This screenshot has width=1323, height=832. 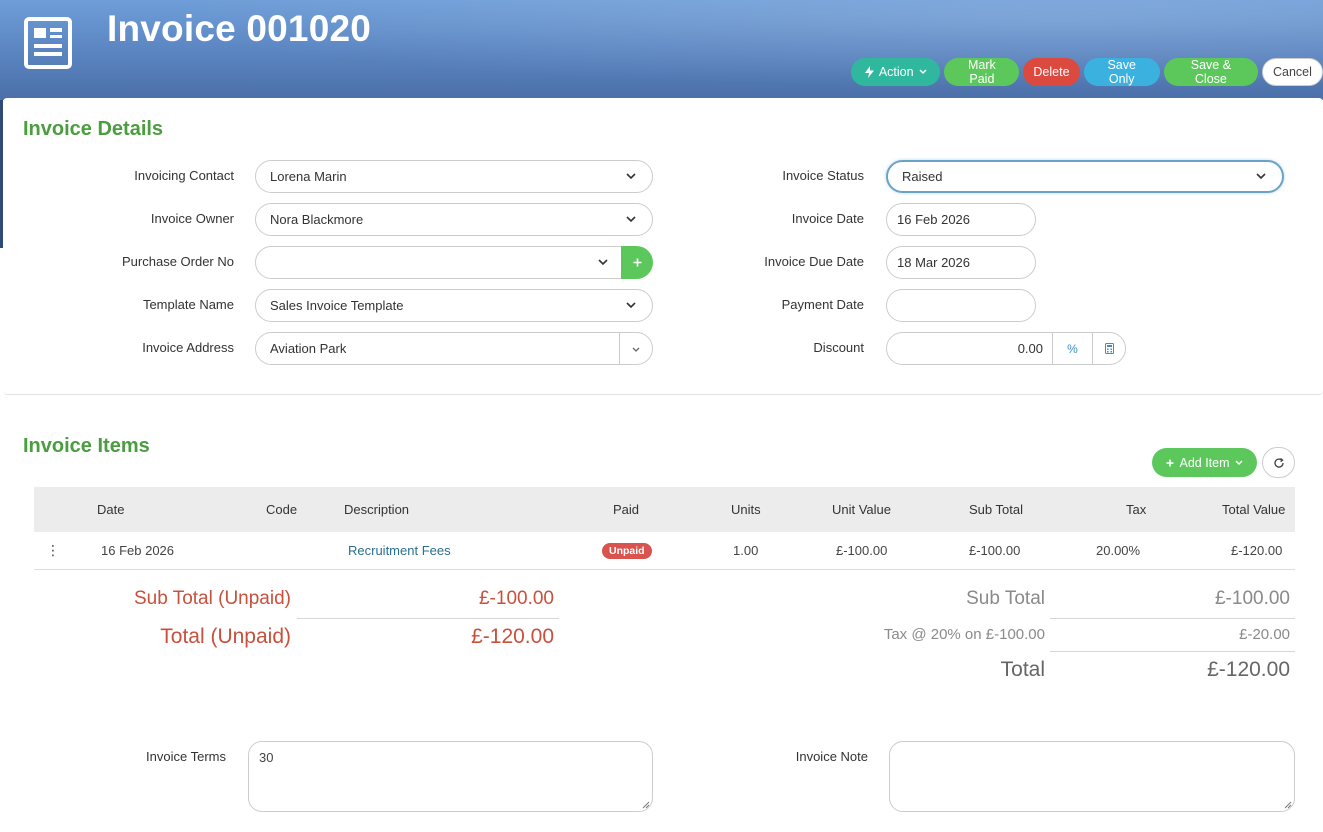 I want to click on cancel-button: Cancel, so click(x=1292, y=72).